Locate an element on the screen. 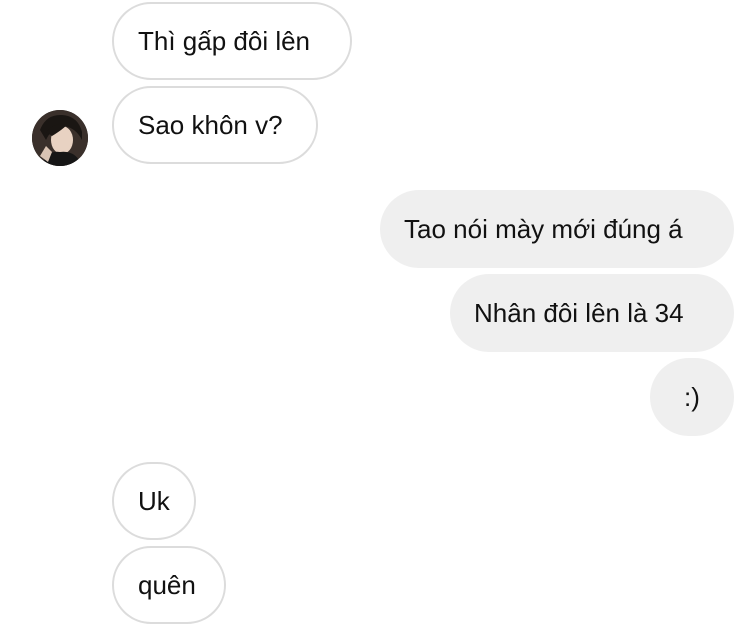 The height and width of the screenshot is (626, 750). message-bubble-outgoing: Tao nói mày mới đúng á is located at coordinates (557, 229).